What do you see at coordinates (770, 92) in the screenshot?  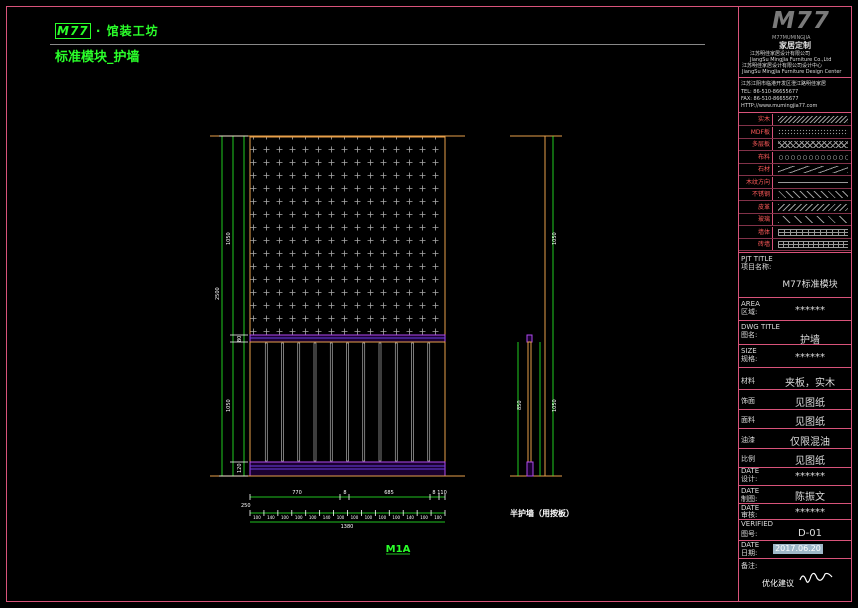 I see `company-tel: TEL: 86-510-86655677` at bounding box center [770, 92].